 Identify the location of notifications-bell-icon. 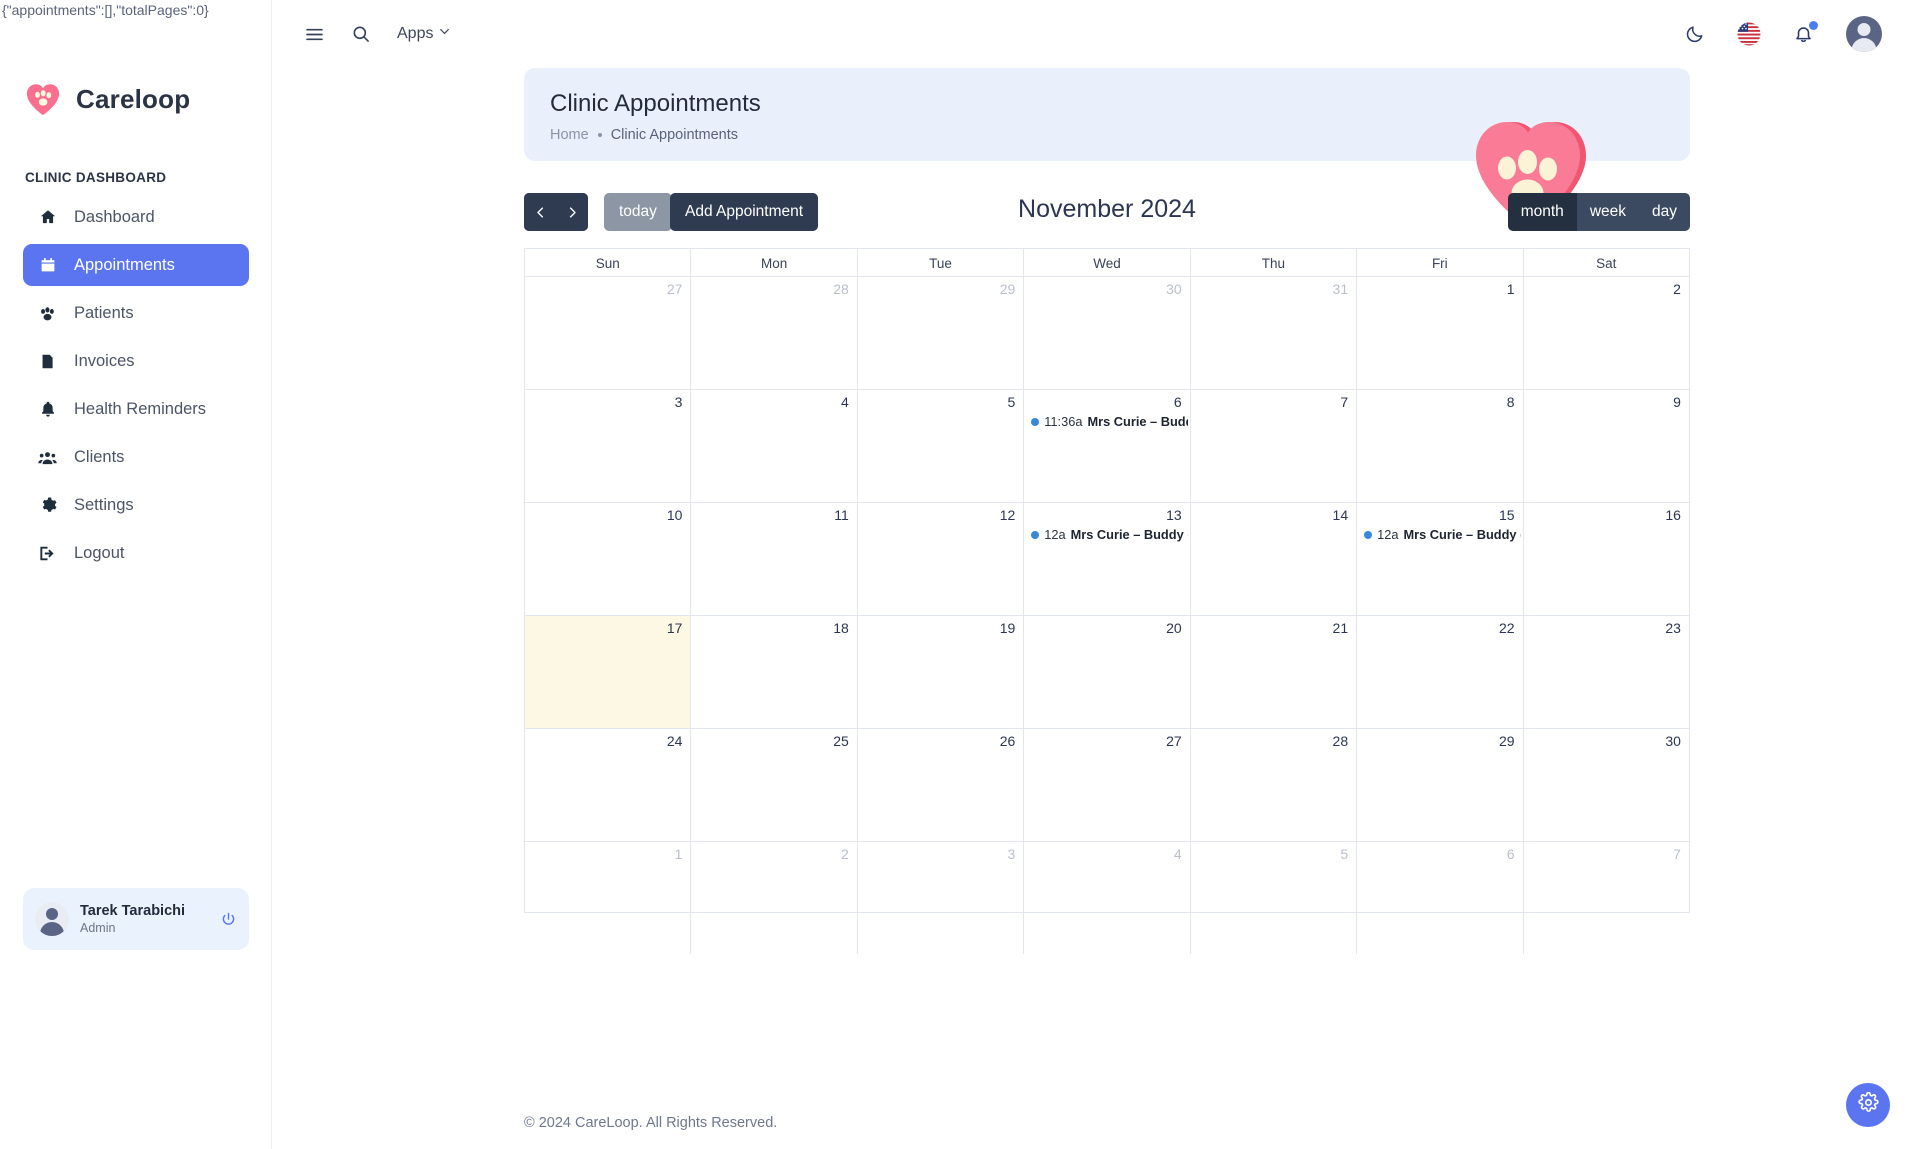
(1805, 32).